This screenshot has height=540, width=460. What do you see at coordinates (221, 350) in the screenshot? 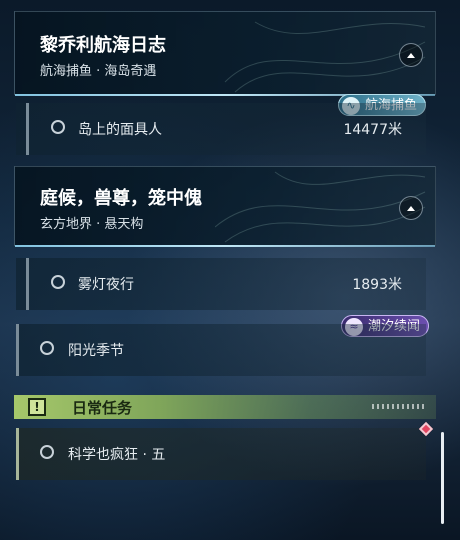
I see `quest-item: 阳光季节` at bounding box center [221, 350].